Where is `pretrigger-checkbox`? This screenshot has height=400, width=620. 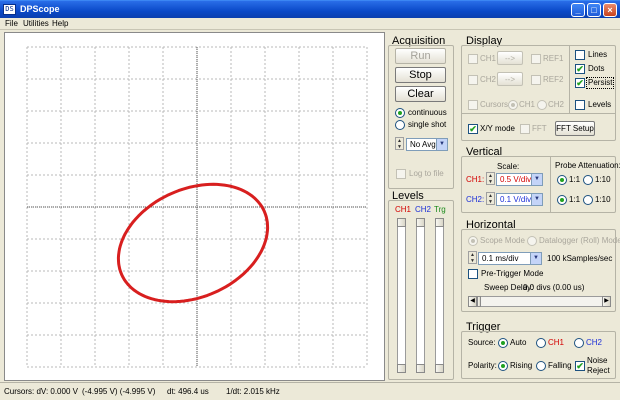
pretrigger-checkbox is located at coordinates (473, 274).